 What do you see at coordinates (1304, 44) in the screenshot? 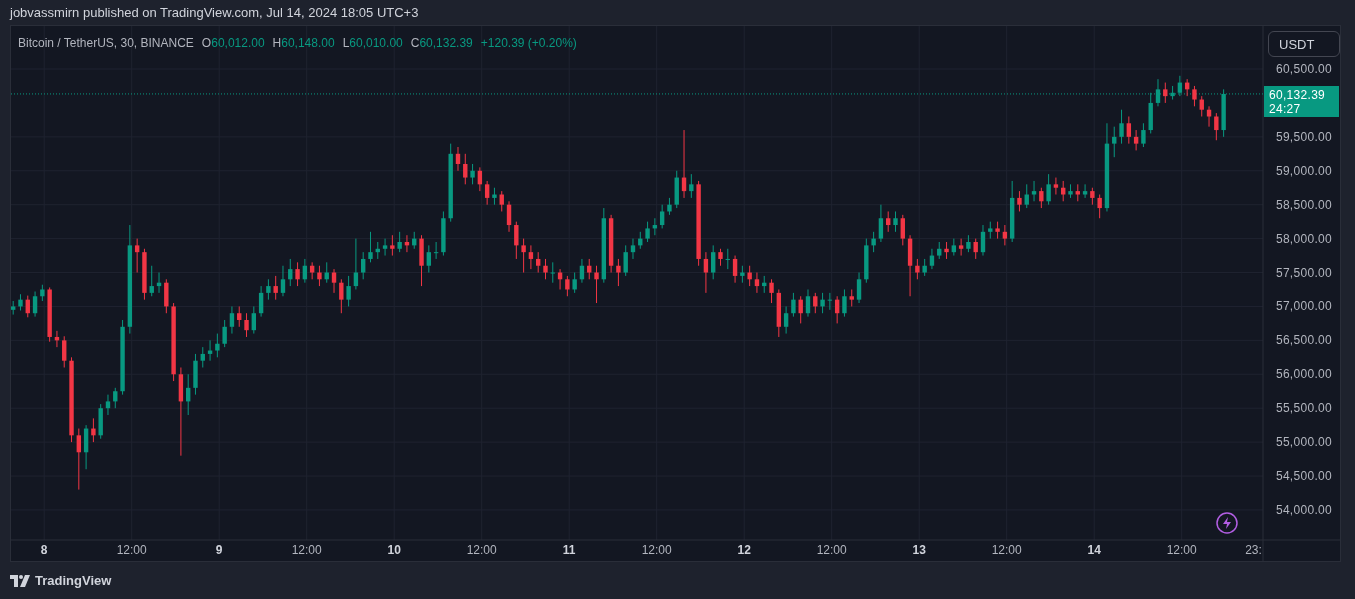
I see `currency-button: USDT` at bounding box center [1304, 44].